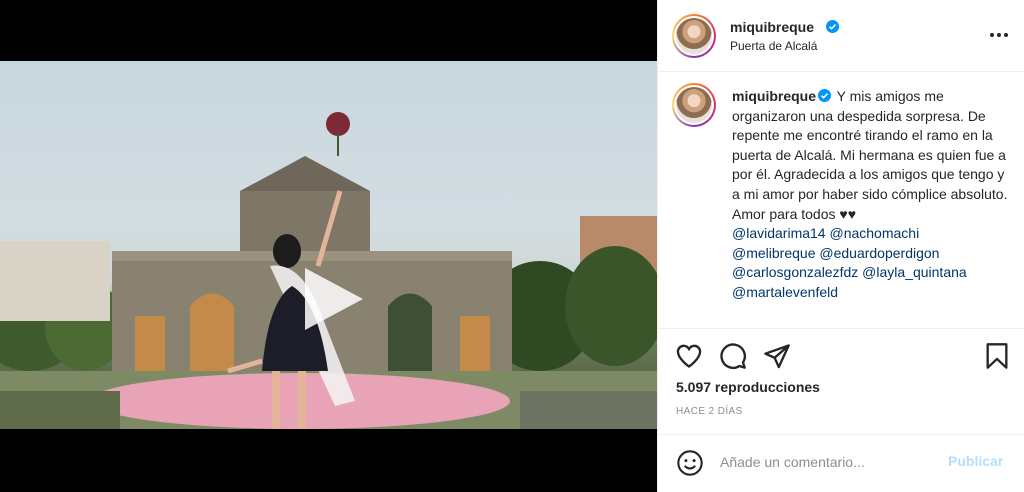 Image resolution: width=1024 pixels, height=492 pixels. Describe the element at coordinates (709, 411) in the screenshot. I see `post-timestamp: HACE 2 DÍAS` at that location.